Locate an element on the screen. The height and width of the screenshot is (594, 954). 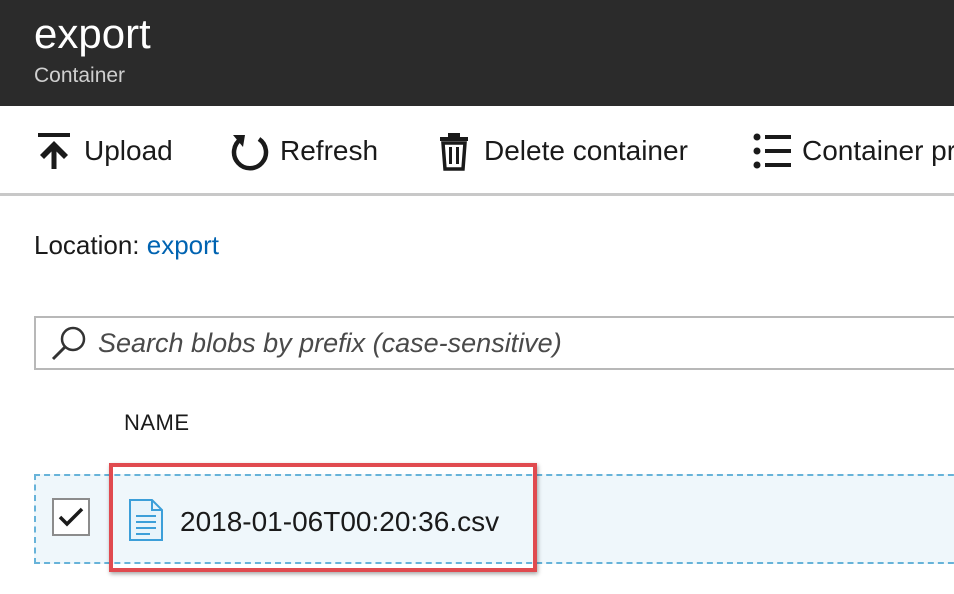
upload-label: Upload is located at coordinates (128, 150).